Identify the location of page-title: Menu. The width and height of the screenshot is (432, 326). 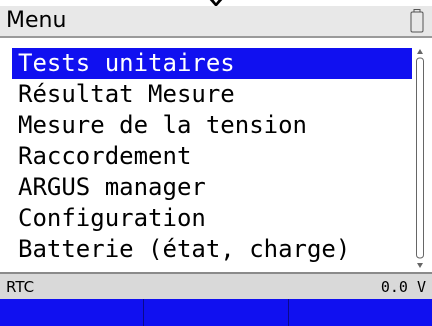
(36, 20).